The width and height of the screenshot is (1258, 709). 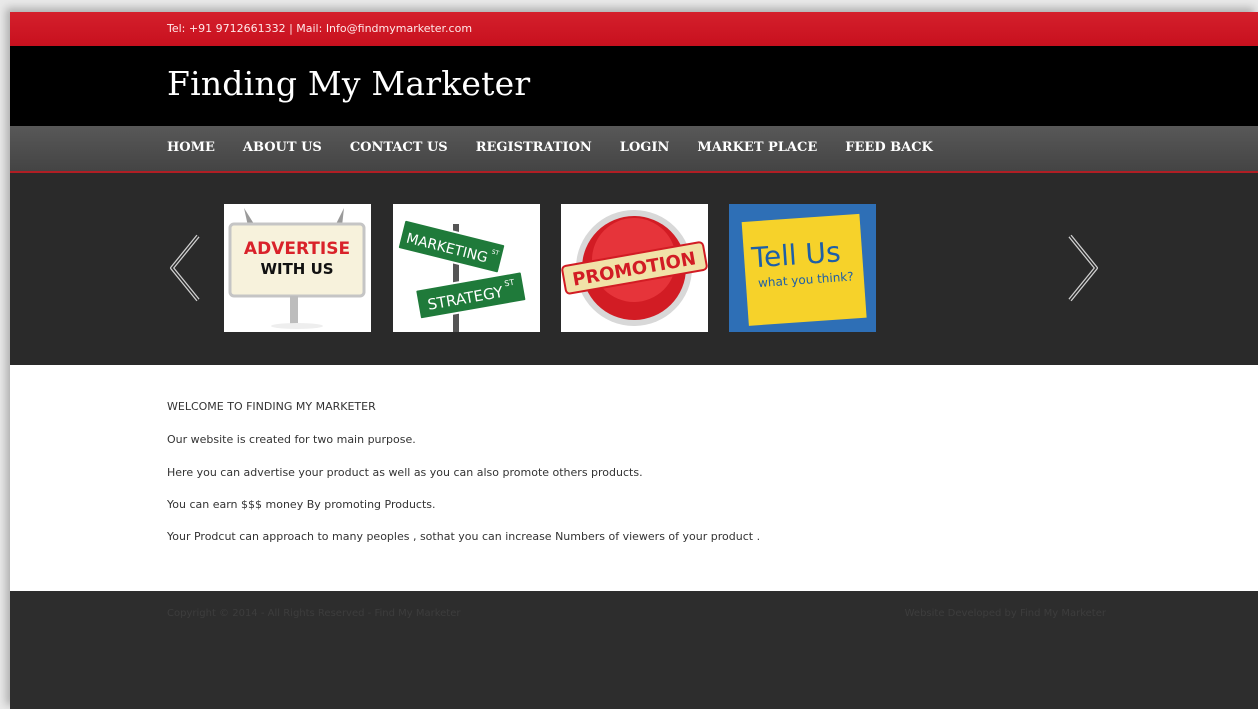 I want to click on footer-developer-credit: Website Developed by Find My Marketer, so click(x=1005, y=613).